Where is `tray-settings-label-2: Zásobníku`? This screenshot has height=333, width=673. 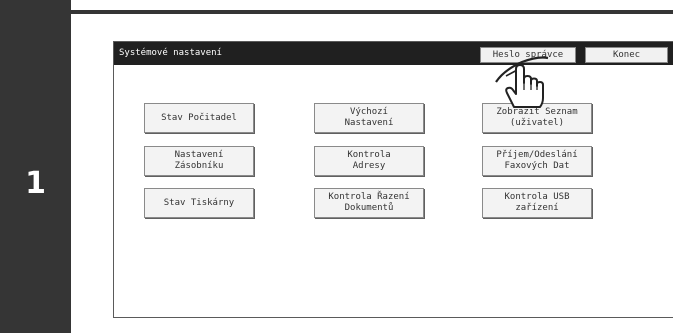
tray-settings-label-2: Zásobníku is located at coordinates (199, 166).